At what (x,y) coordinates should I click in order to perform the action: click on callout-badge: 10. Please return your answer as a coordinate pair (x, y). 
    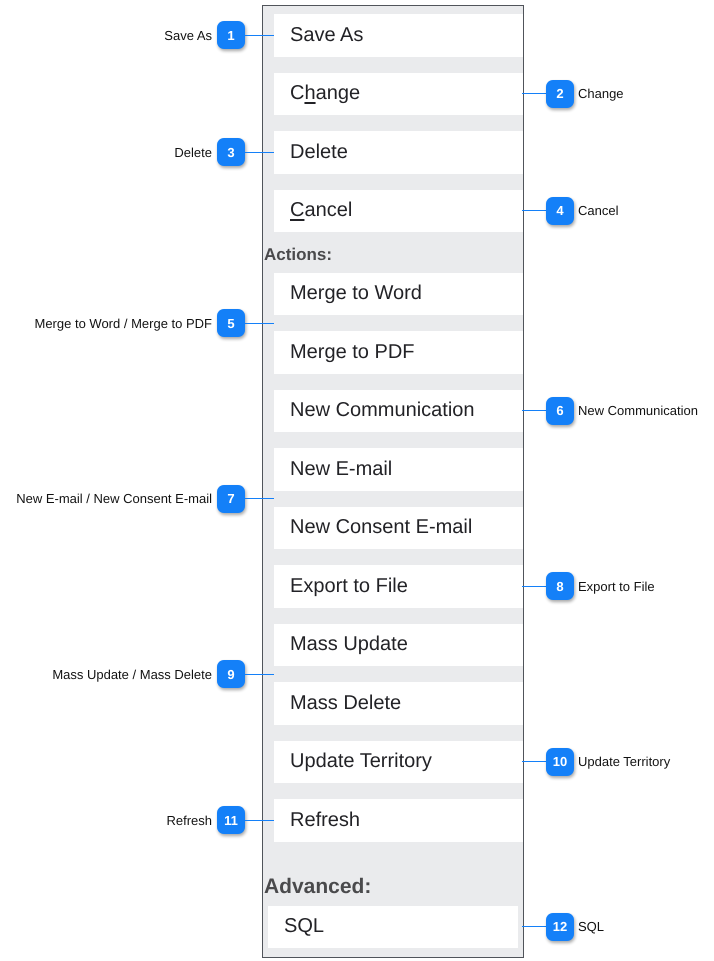
    Looking at the image, I should click on (560, 762).